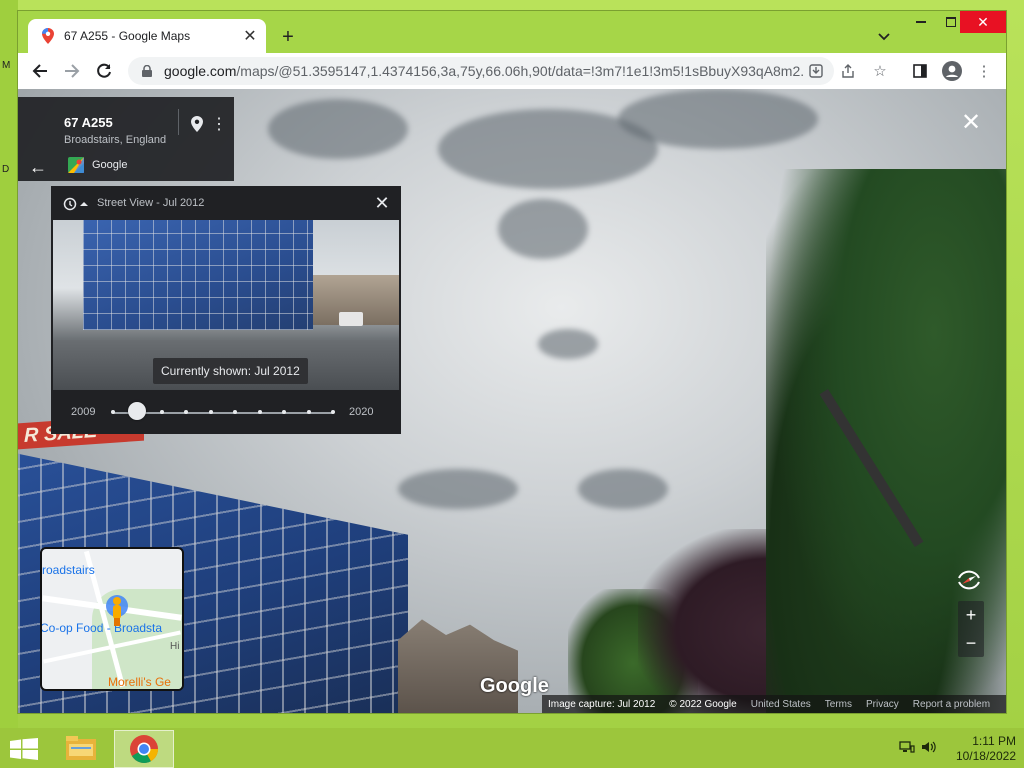  Describe the element at coordinates (137, 411) in the screenshot. I see `timeline-slider-knob` at that location.